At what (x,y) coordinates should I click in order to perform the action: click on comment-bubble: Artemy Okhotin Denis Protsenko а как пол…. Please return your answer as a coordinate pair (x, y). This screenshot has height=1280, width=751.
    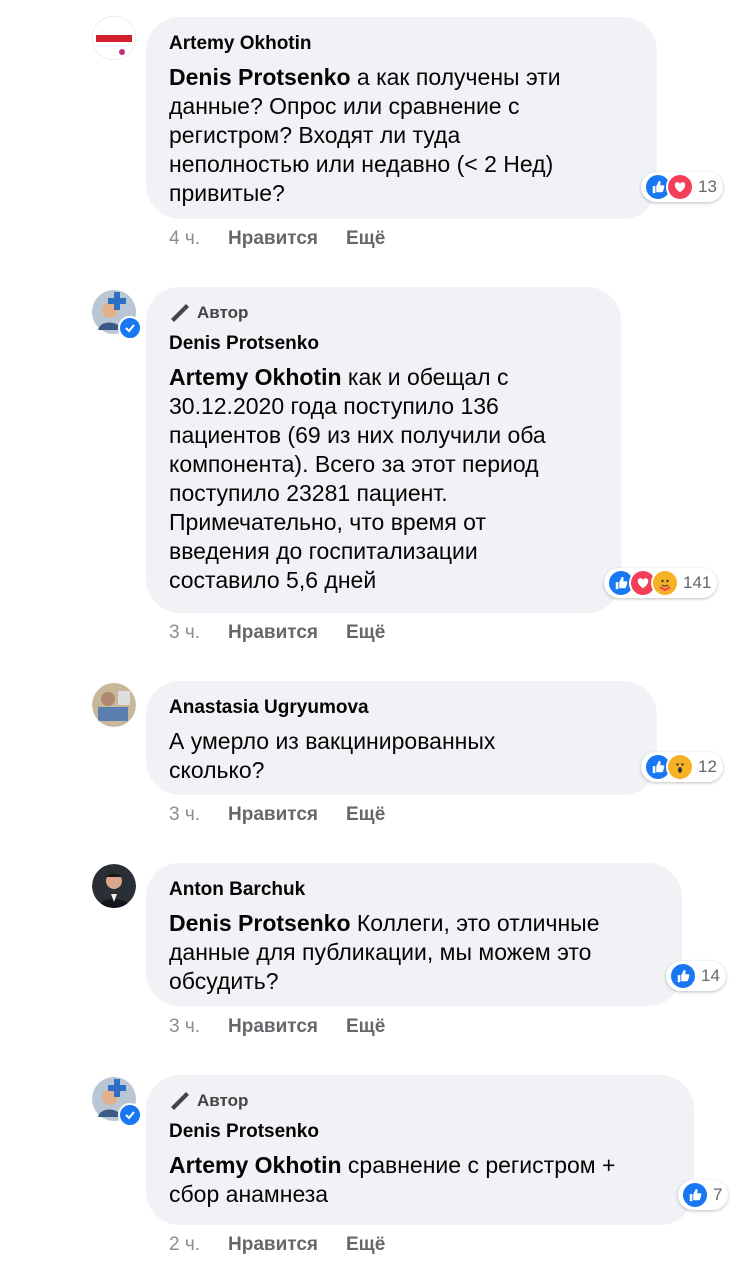
    Looking at the image, I should click on (401, 118).